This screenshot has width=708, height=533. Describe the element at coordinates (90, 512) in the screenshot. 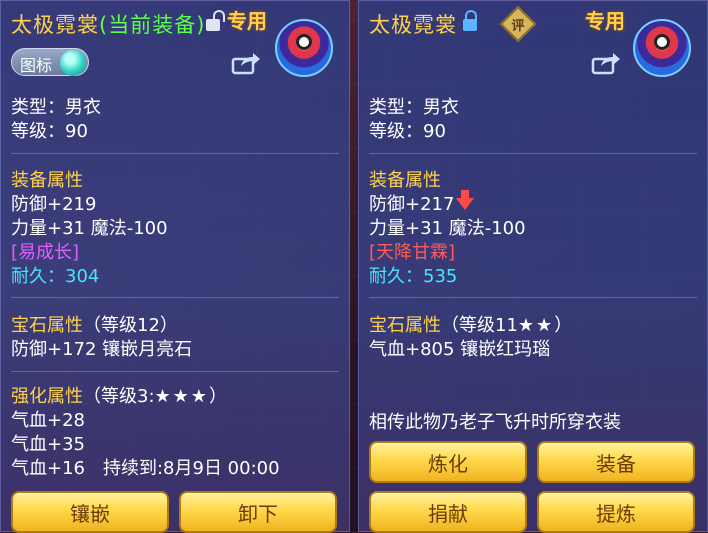

I see `inlay-button: 镶嵌` at that location.